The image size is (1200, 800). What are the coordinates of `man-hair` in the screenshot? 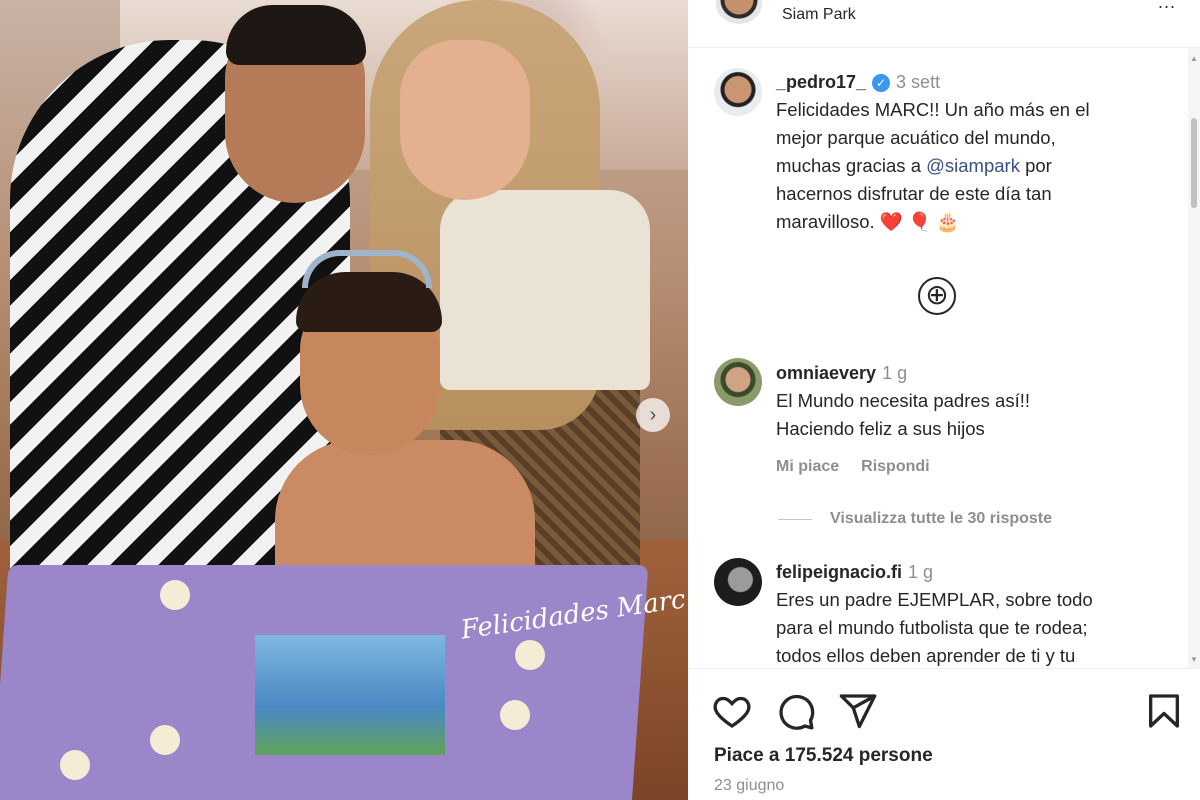 It's located at (296, 35).